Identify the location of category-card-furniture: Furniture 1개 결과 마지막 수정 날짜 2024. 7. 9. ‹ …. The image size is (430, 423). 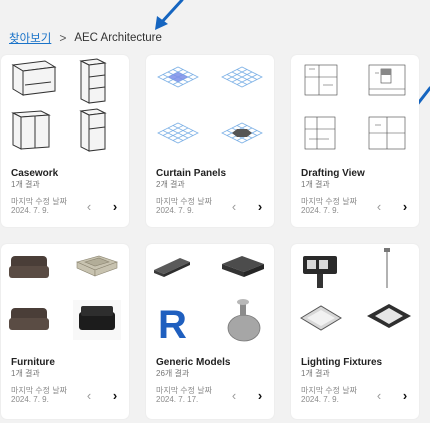
(65, 331).